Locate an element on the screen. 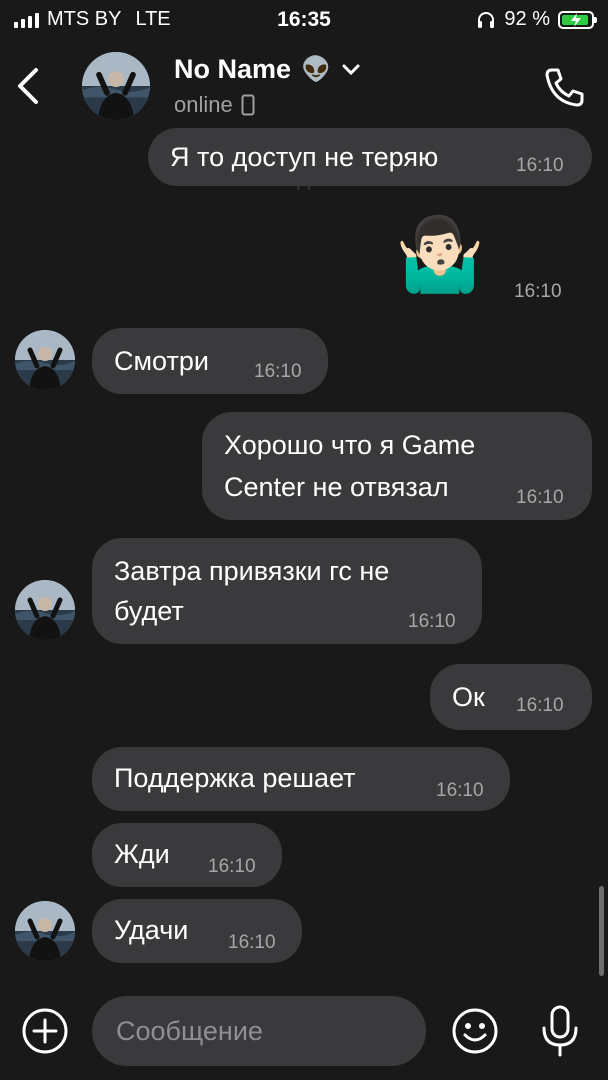 The height and width of the screenshot is (1080, 608). message-text-line-1: Хорошо что я Game is located at coordinates (350, 445).